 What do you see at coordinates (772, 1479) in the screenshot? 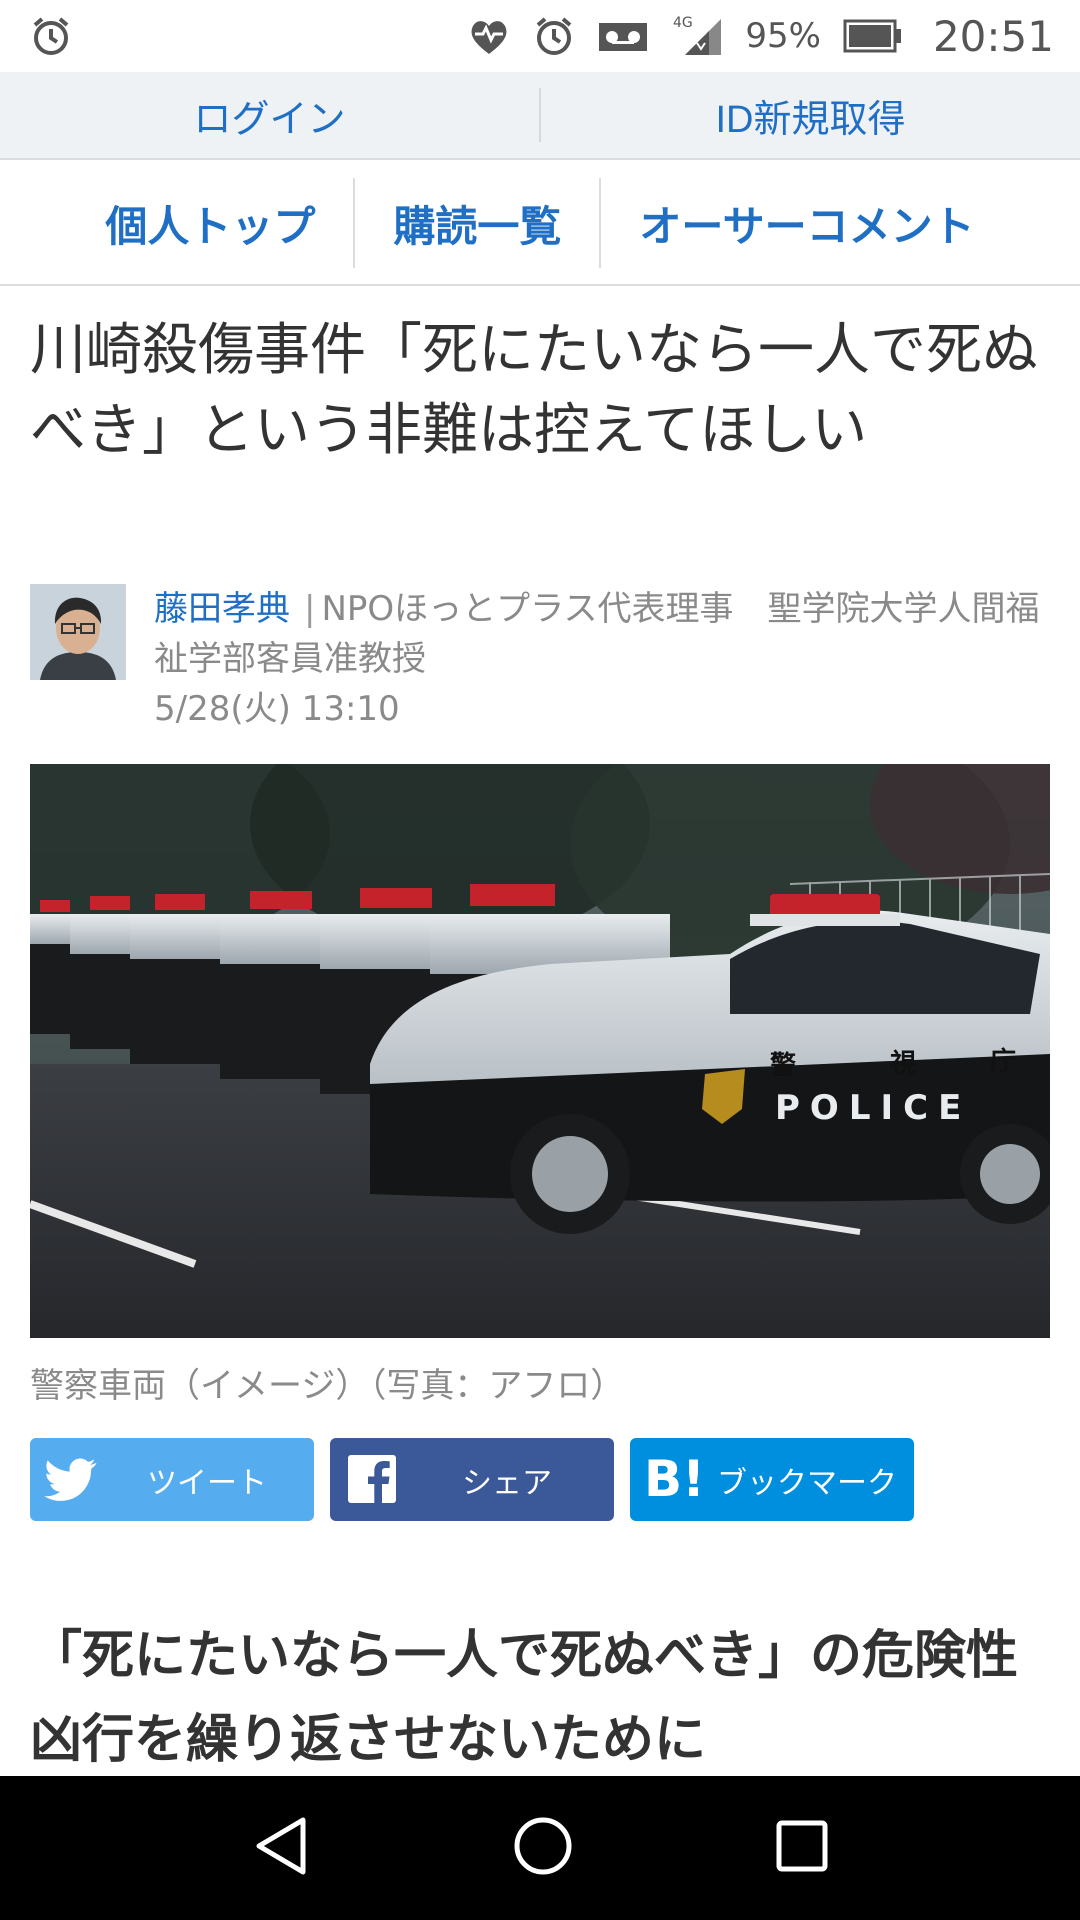
I see `hatena-bookmark-button: B! ブックマーク` at bounding box center [772, 1479].